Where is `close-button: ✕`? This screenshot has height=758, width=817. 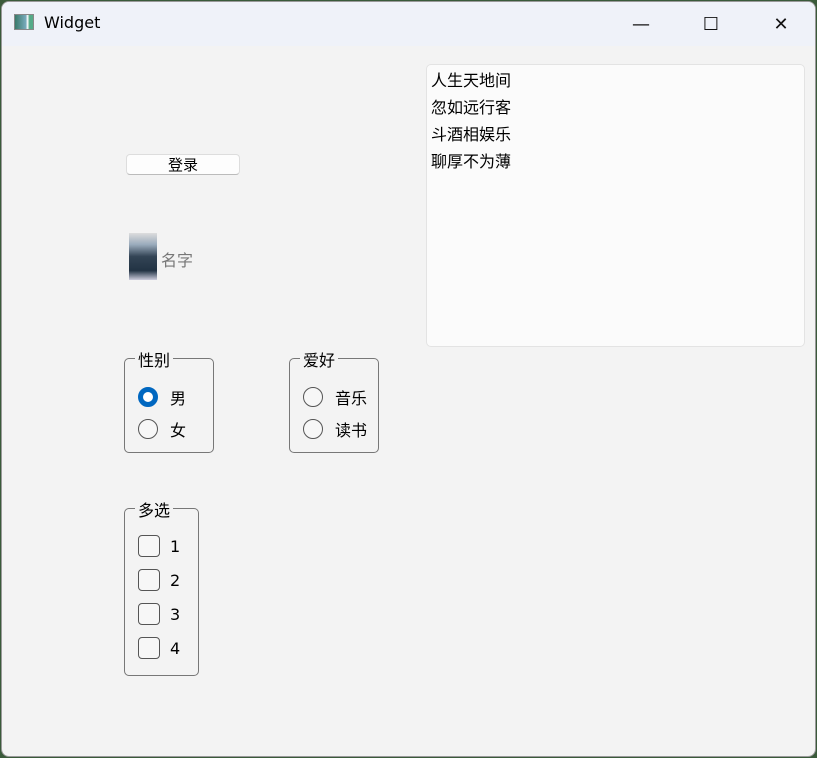
close-button: ✕ is located at coordinates (781, 24).